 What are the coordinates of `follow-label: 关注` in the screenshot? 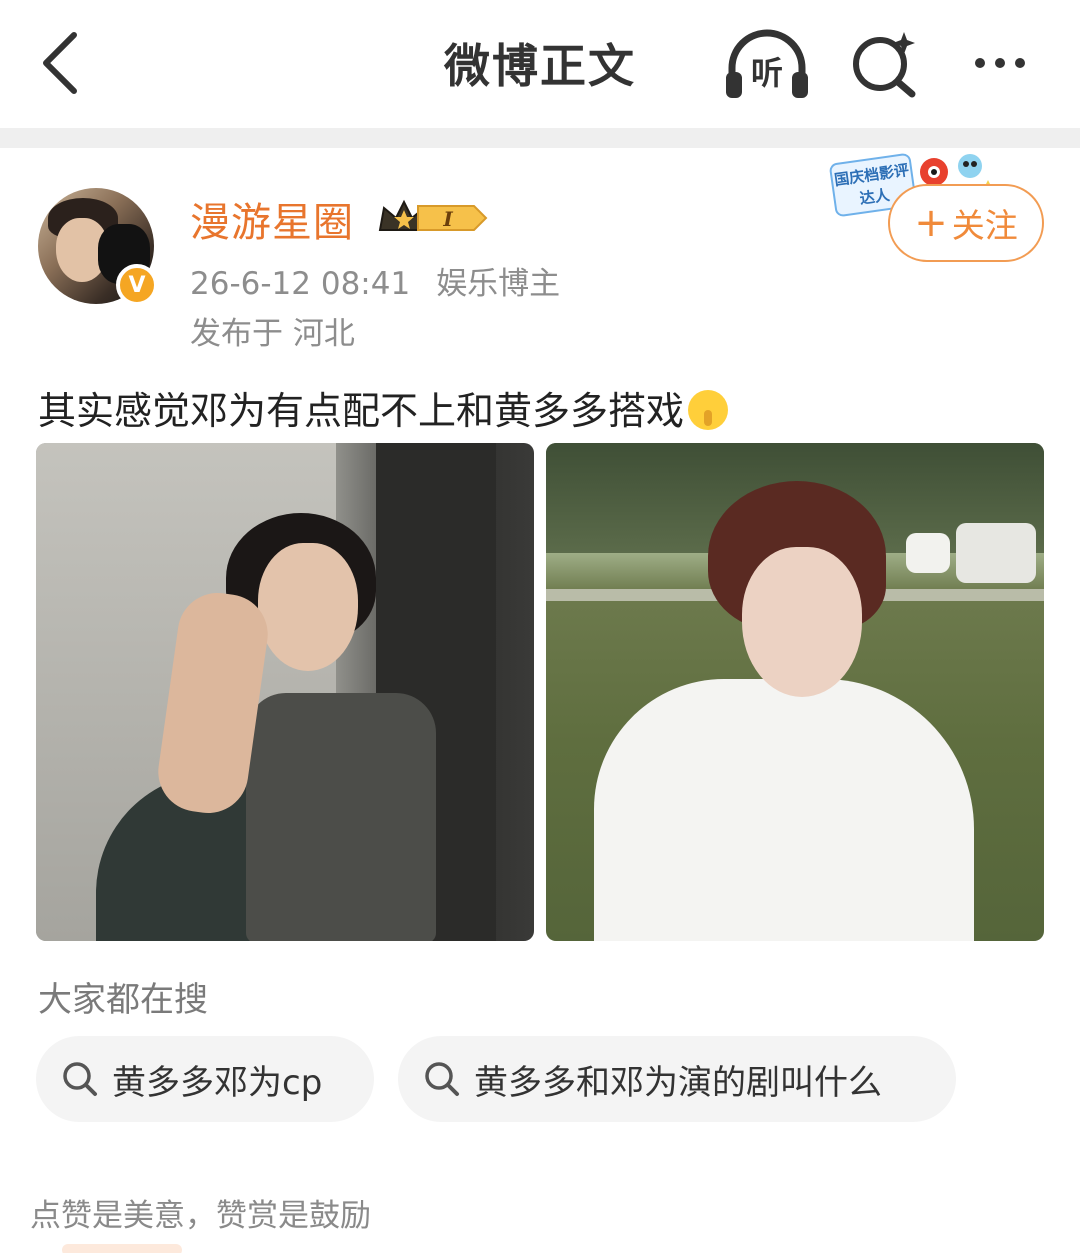 It's located at (984, 225).